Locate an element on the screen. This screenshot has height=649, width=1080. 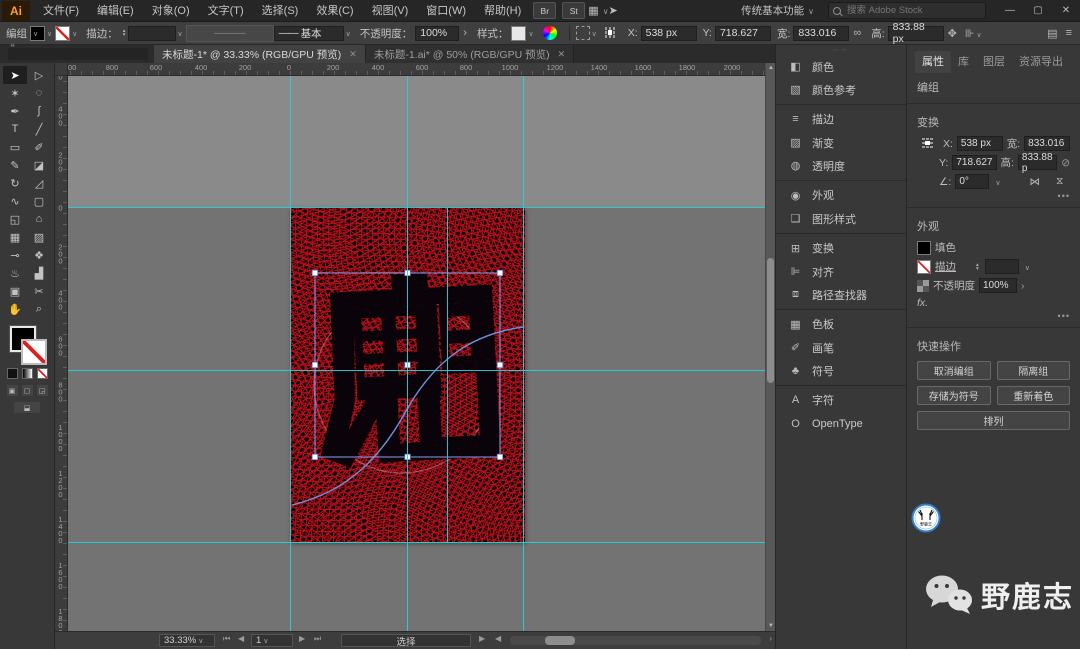
transform-height-field: 833.88 p is located at coordinates (1037, 163).